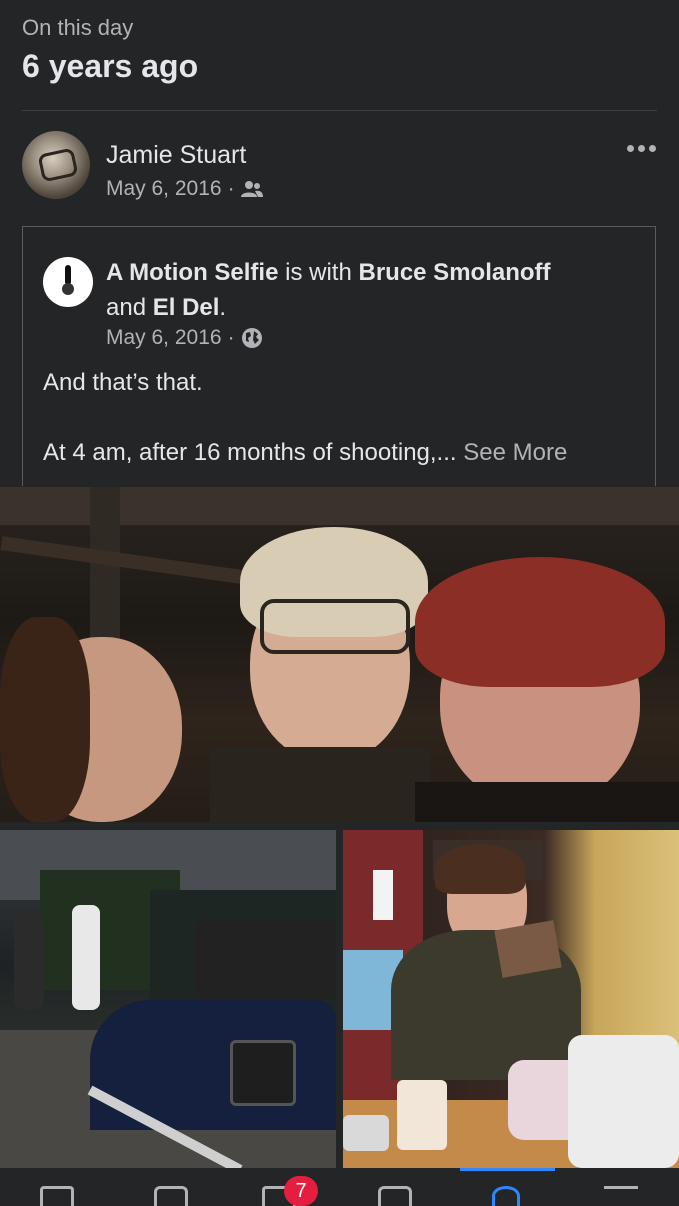 This screenshot has height=1206, width=679. Describe the element at coordinates (301, 1191) in the screenshot. I see `notification-badge: 7` at that location.